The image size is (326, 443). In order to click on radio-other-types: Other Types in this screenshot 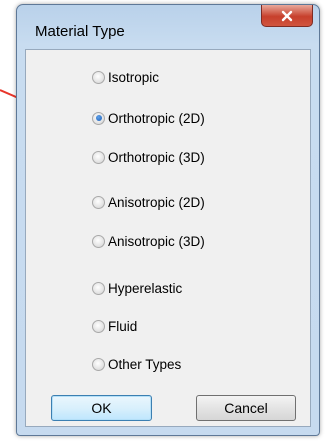, I will do `click(136, 364)`.